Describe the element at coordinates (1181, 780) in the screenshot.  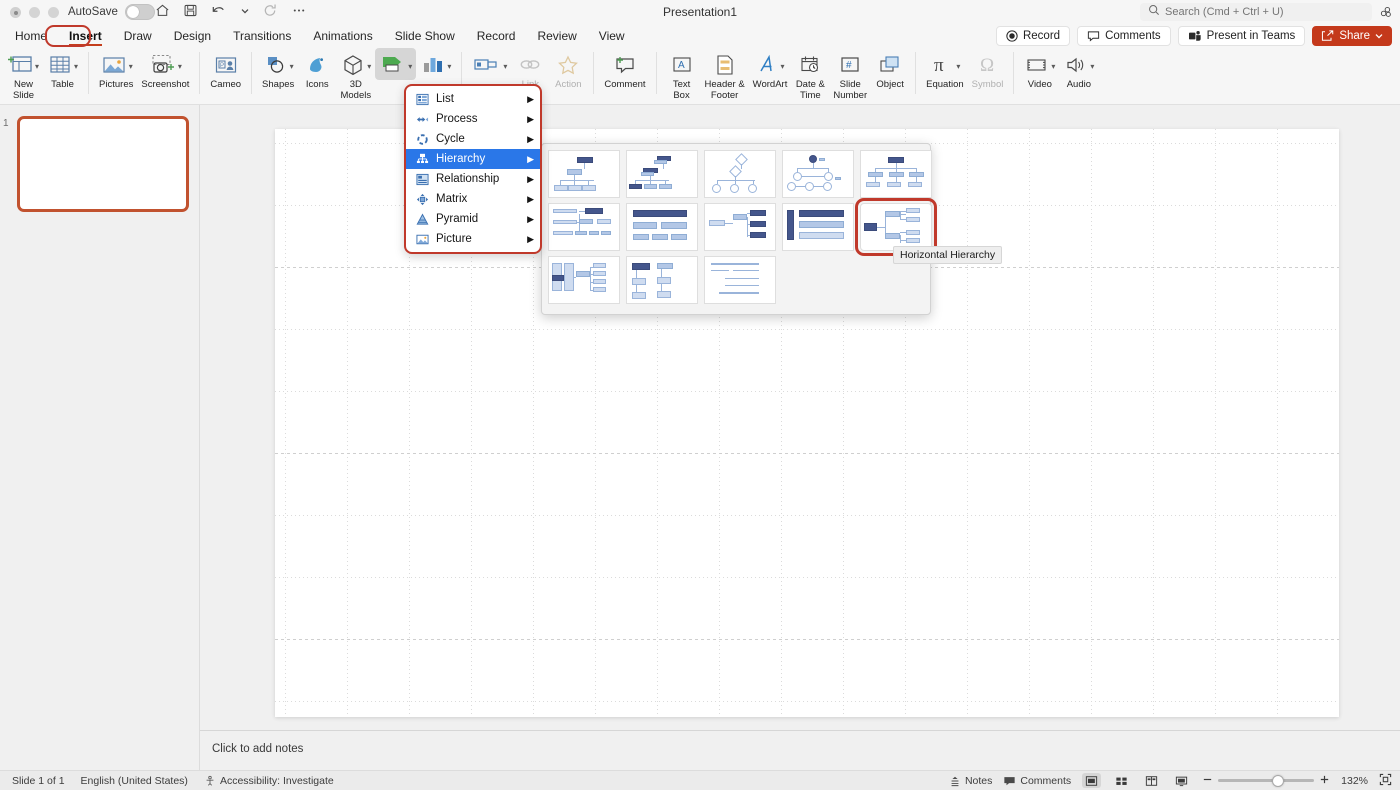
I see `presenter-view-button` at that location.